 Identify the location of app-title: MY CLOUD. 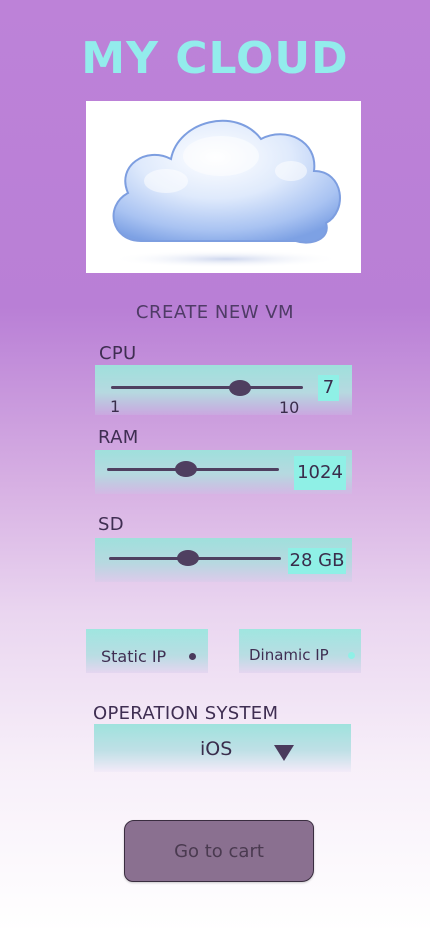
(215, 58).